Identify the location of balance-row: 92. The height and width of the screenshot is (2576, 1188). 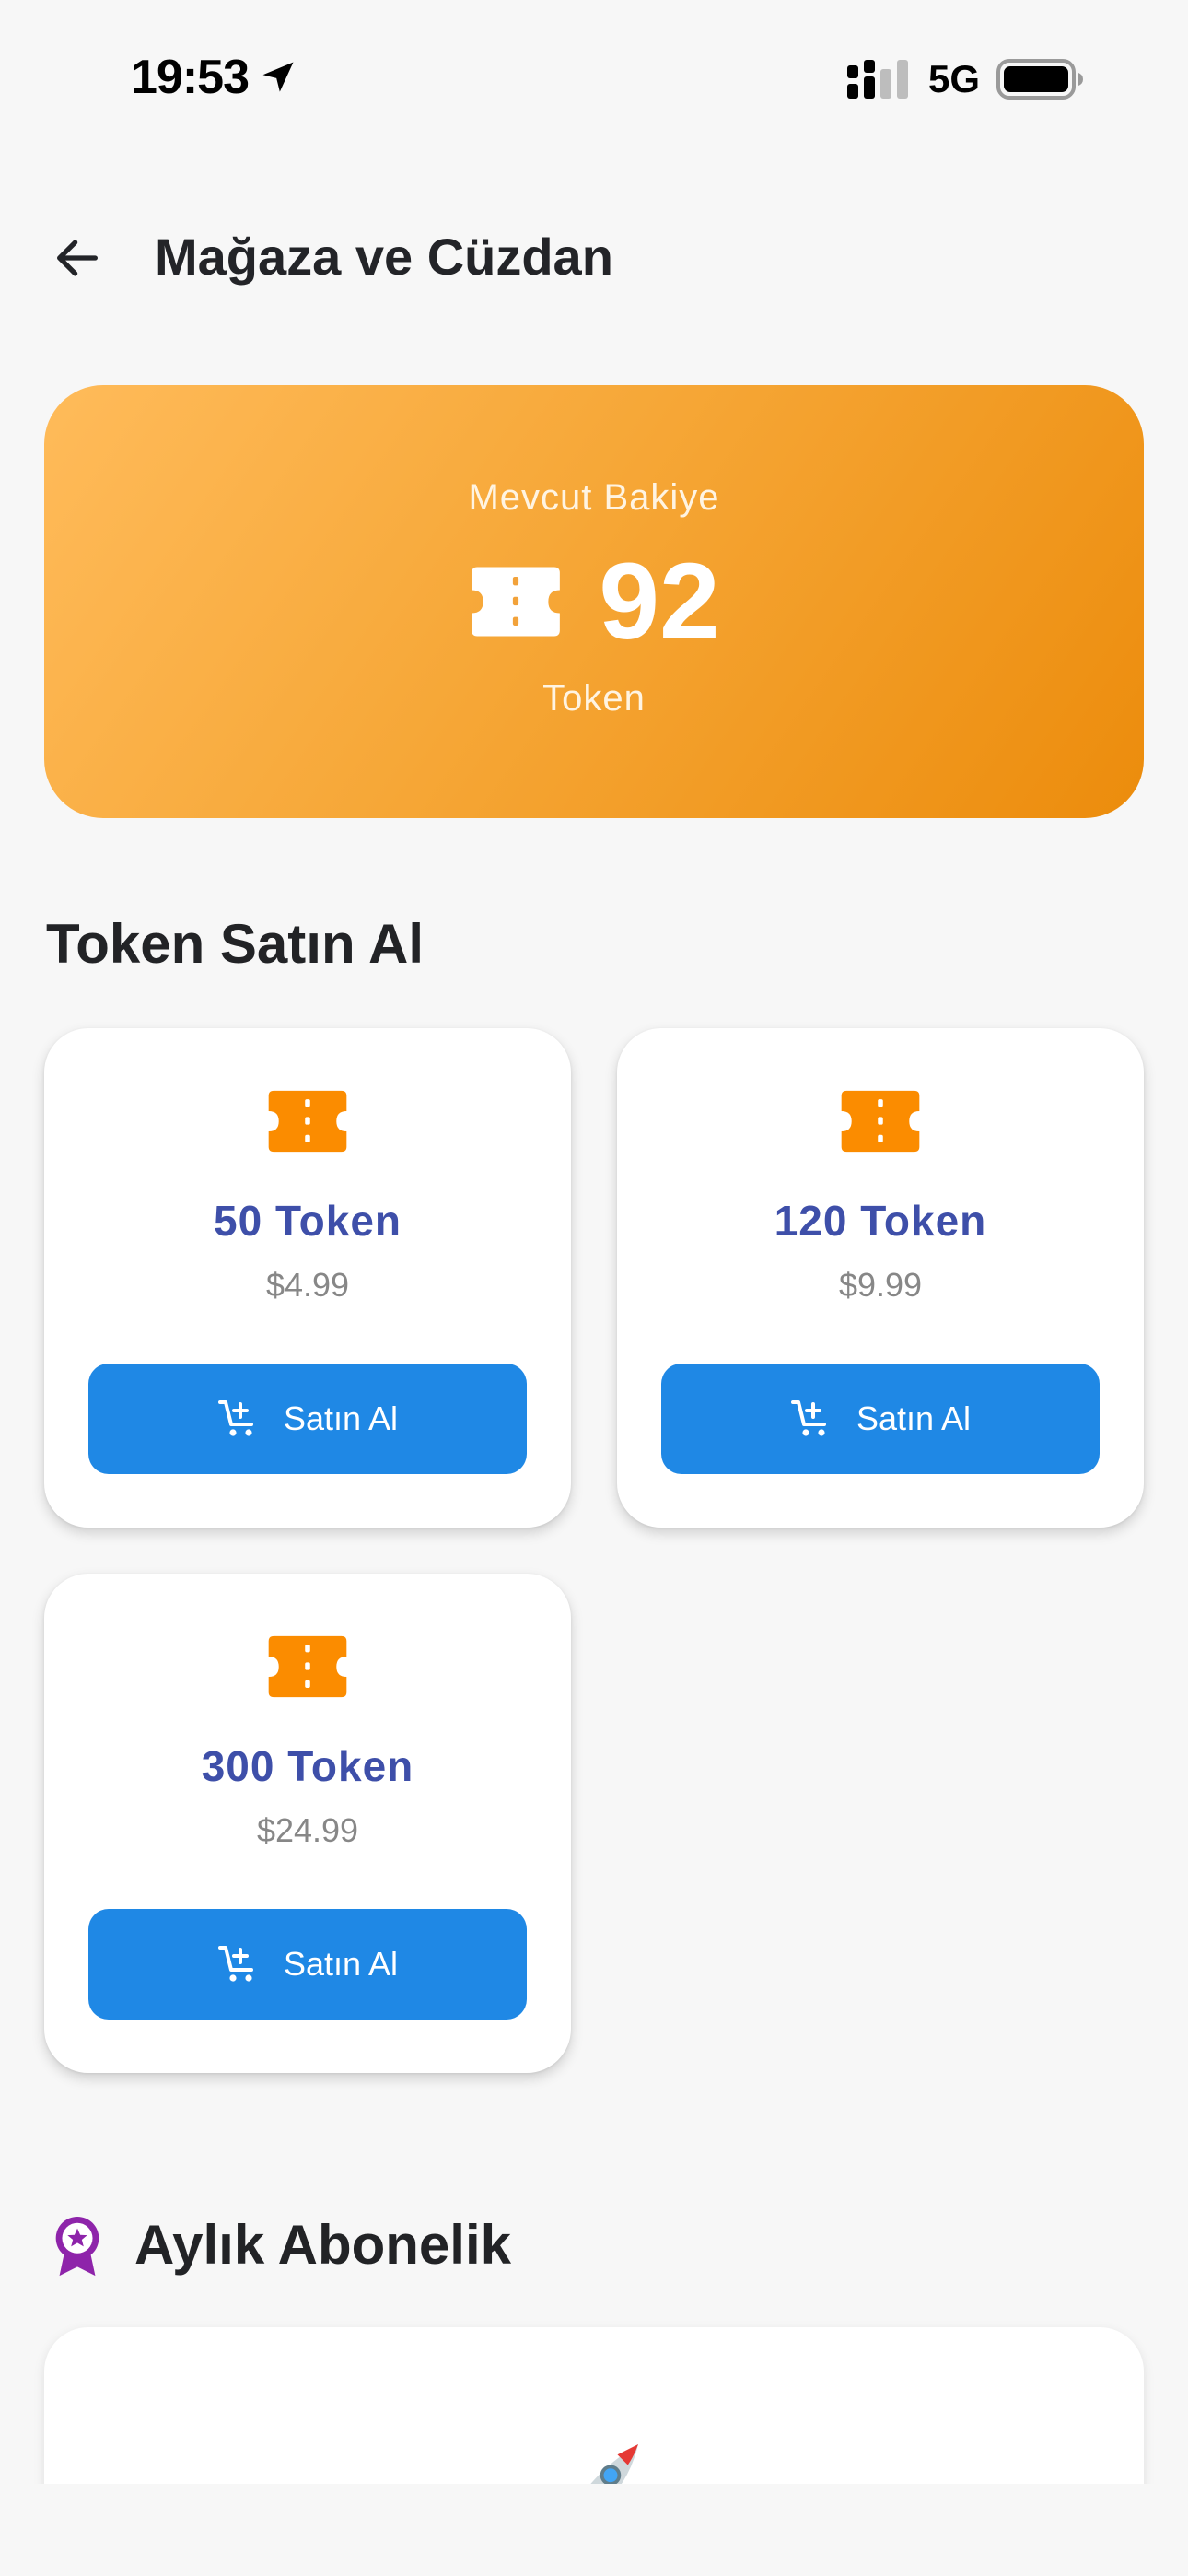
(594, 601).